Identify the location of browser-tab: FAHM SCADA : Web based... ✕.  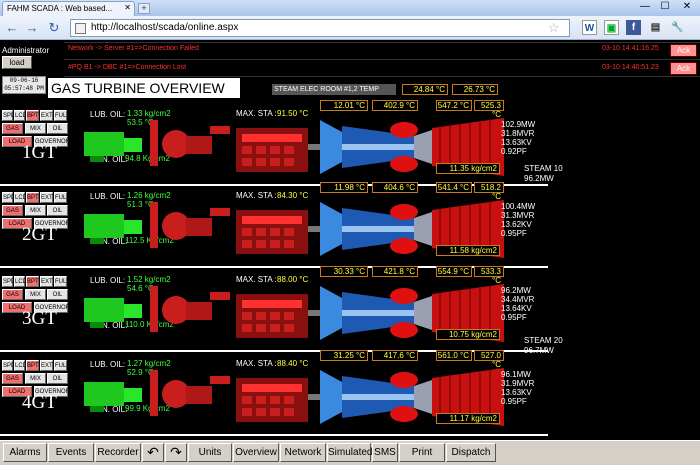
(68, 8).